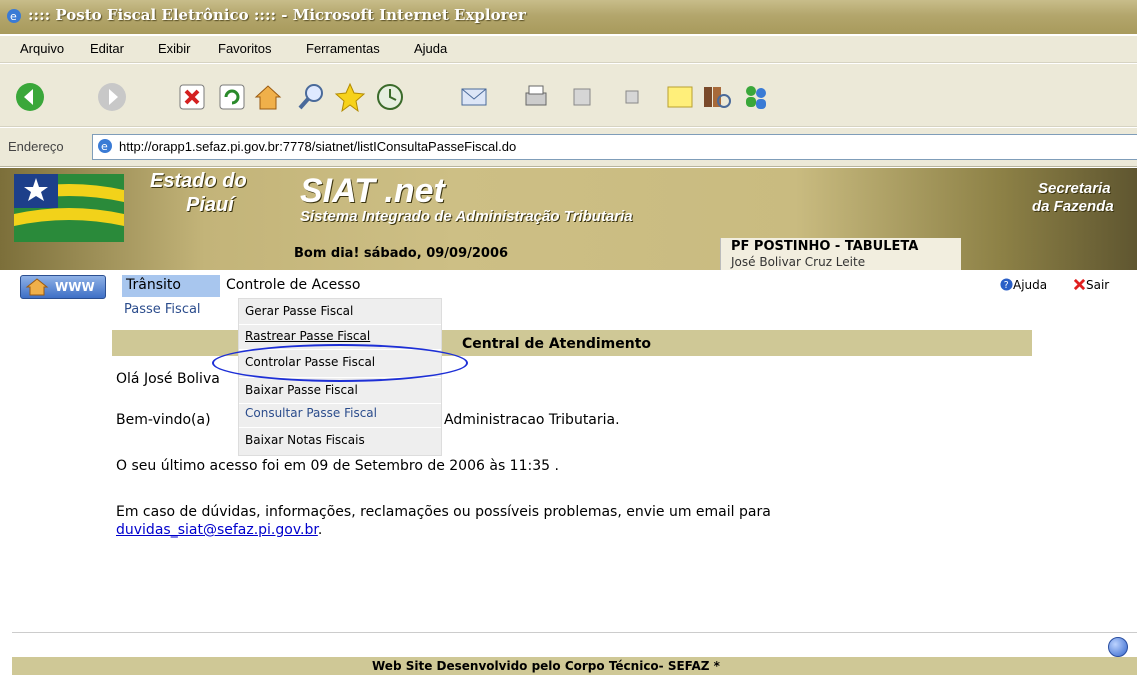  I want to click on ie-logo-icon: e, so click(14, 16).